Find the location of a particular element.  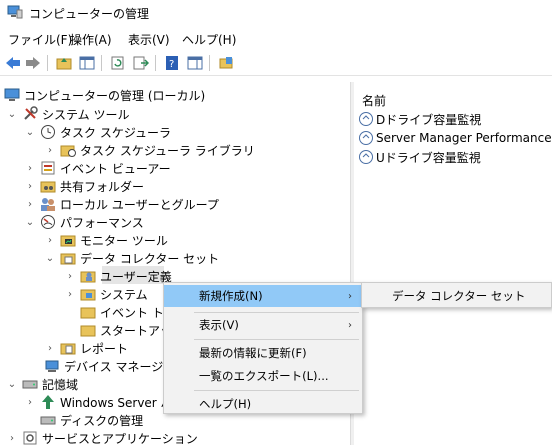

menu-file: ファイル(F) is located at coordinates (40, 39).